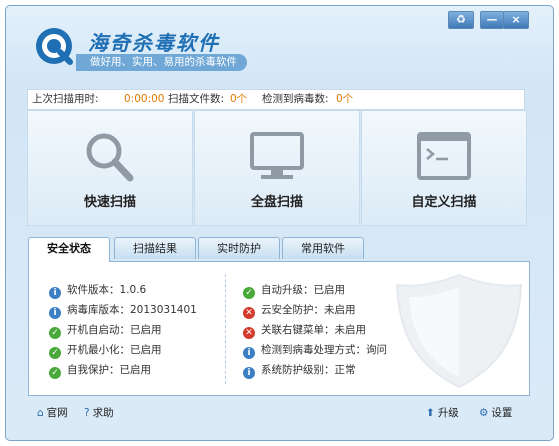 The height and width of the screenshot is (446, 559). I want to click on skin-button: ♻, so click(461, 20).